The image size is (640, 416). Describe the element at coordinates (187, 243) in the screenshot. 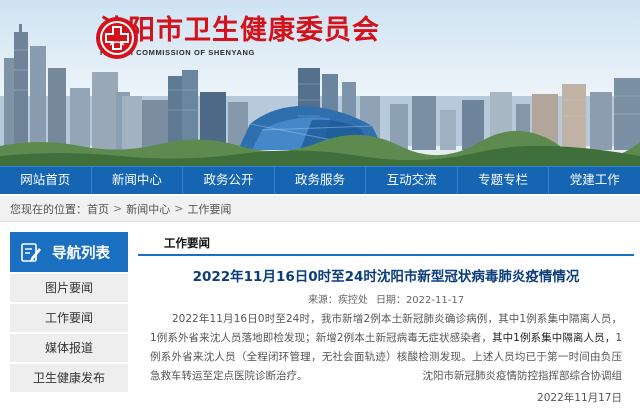

I see `tab-work-news: 工作要闻` at that location.